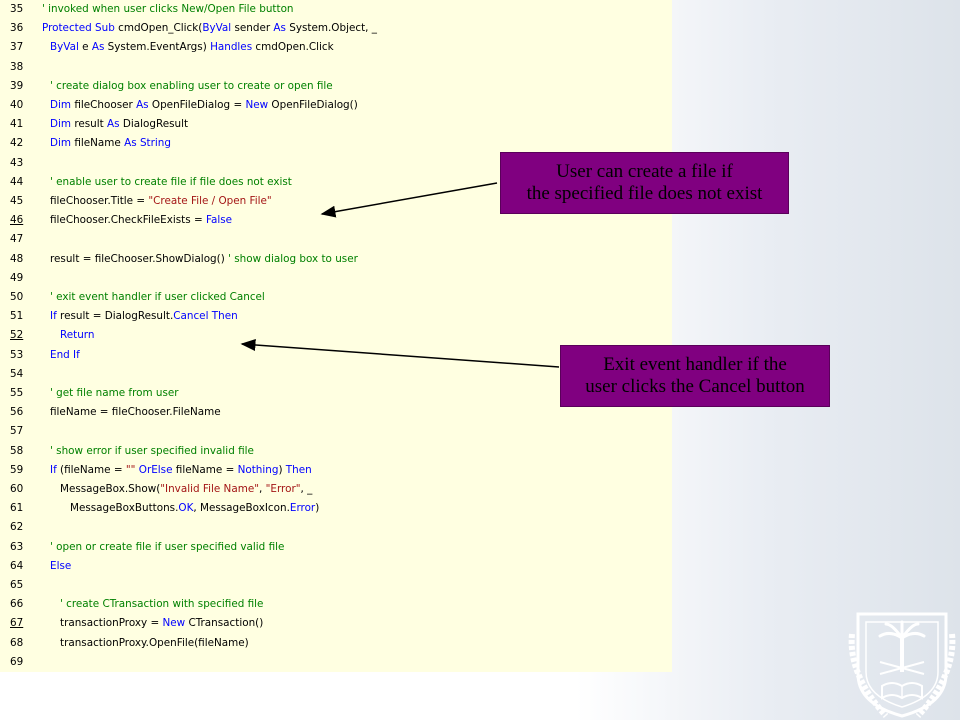 This screenshot has width=960, height=720. What do you see at coordinates (902, 665) in the screenshot?
I see `king-saud-university-emblem-icon` at bounding box center [902, 665].